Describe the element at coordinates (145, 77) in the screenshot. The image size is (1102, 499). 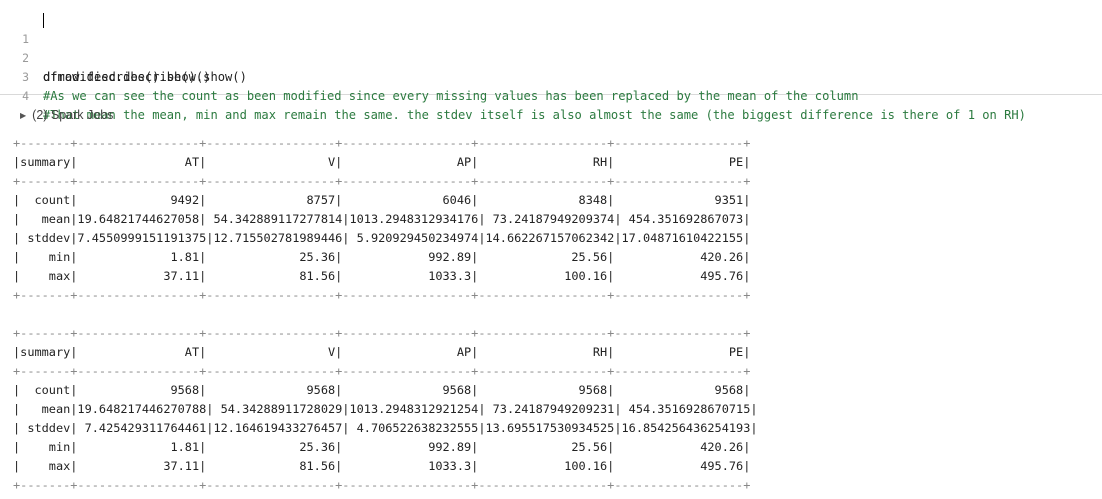
I see `code-text: dfmodified.describe().show()` at that location.